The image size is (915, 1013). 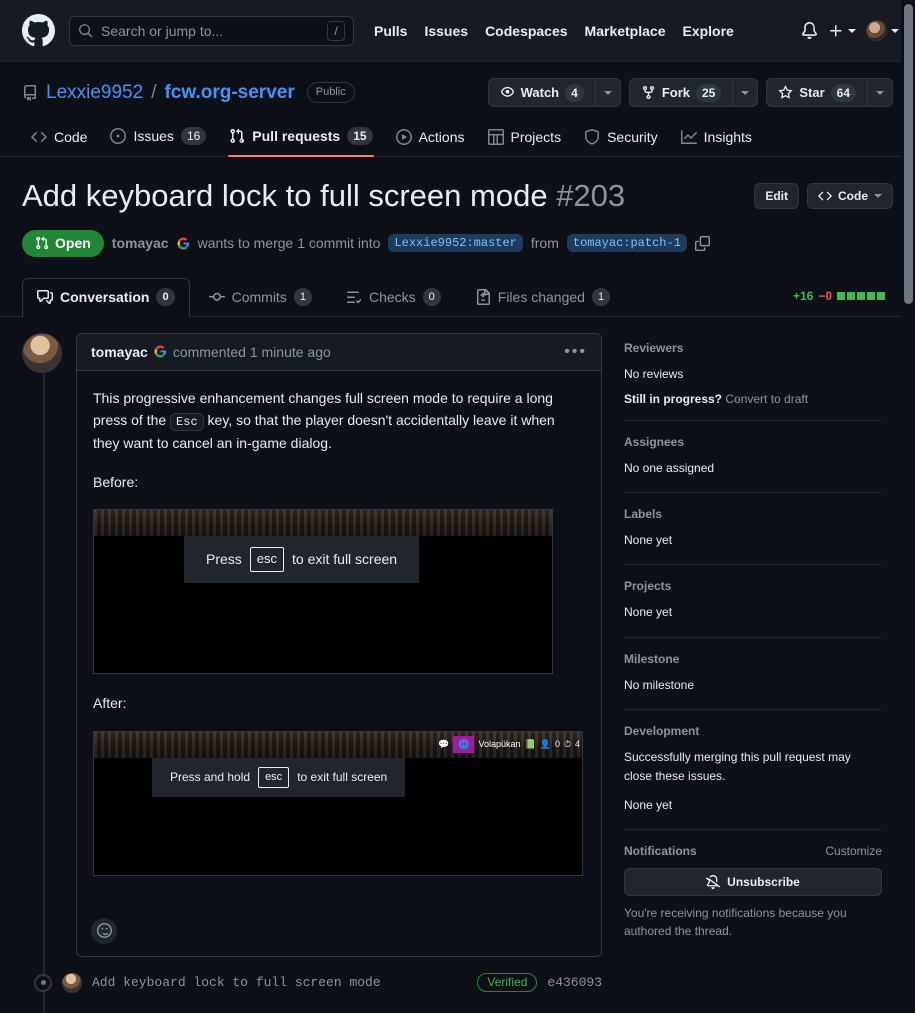 I want to click on star-button: Star 64, so click(x=816, y=92).